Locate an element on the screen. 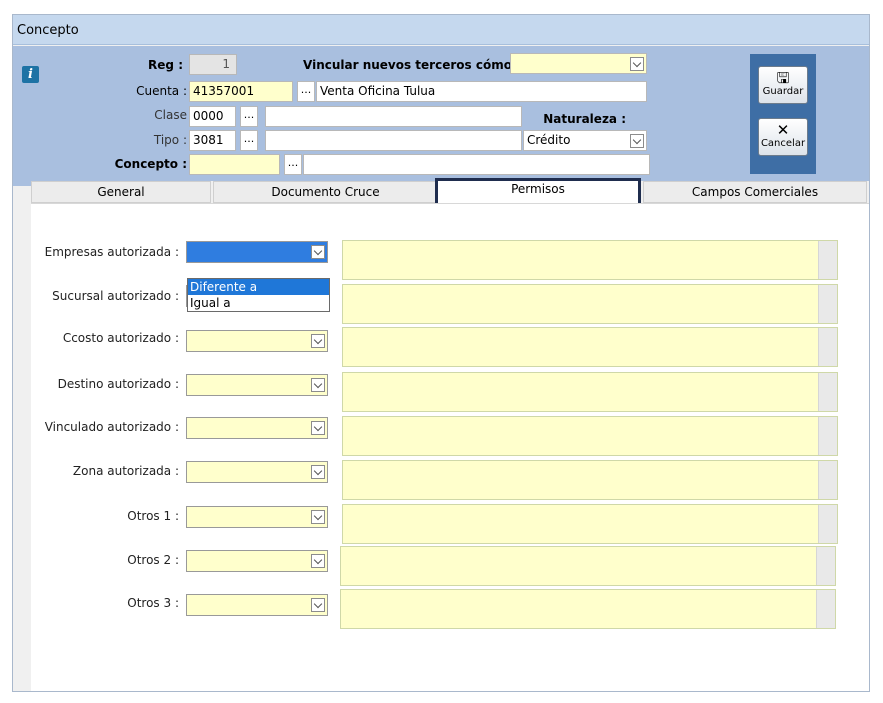 The width and height of the screenshot is (883, 703). vincular-select is located at coordinates (578, 63).